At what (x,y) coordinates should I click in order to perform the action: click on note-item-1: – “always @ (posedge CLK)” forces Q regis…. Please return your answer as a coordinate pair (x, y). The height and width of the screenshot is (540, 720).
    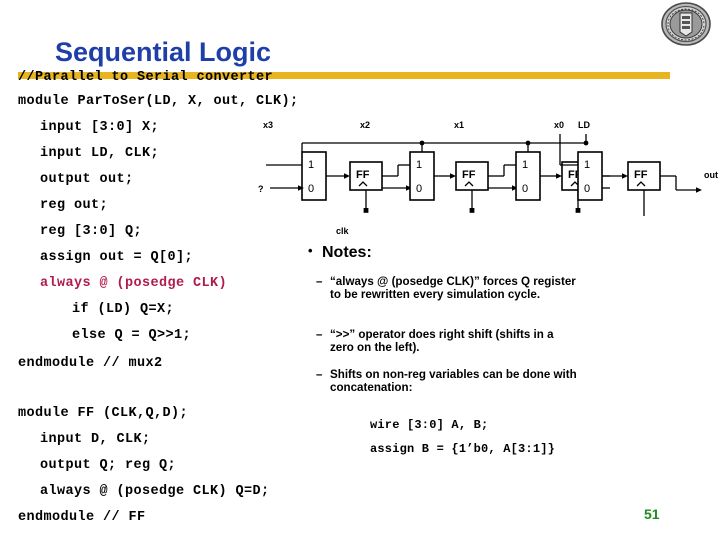
    Looking at the image, I should click on (447, 288).